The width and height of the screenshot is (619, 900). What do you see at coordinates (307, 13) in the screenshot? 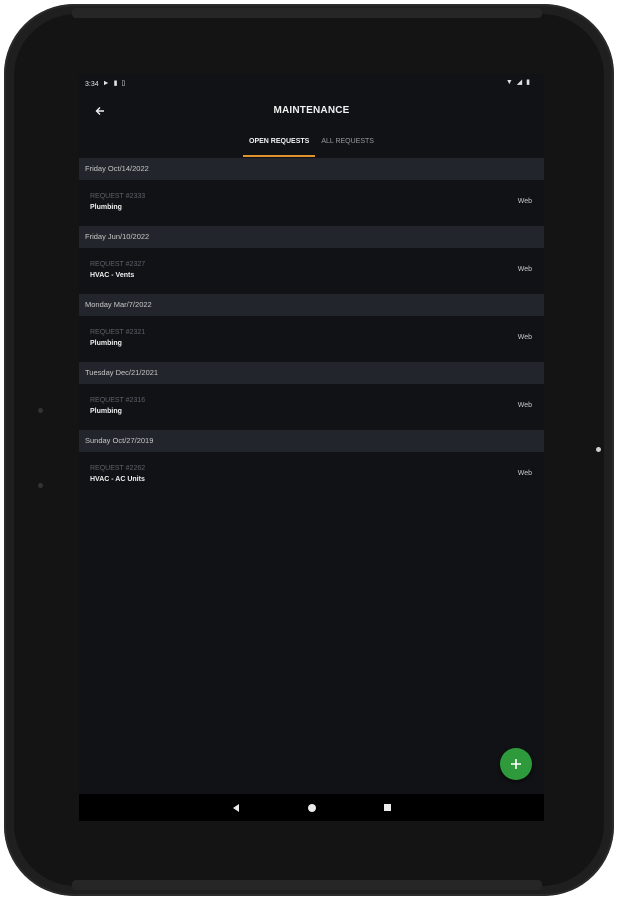
I see `top-speaker-grille` at bounding box center [307, 13].